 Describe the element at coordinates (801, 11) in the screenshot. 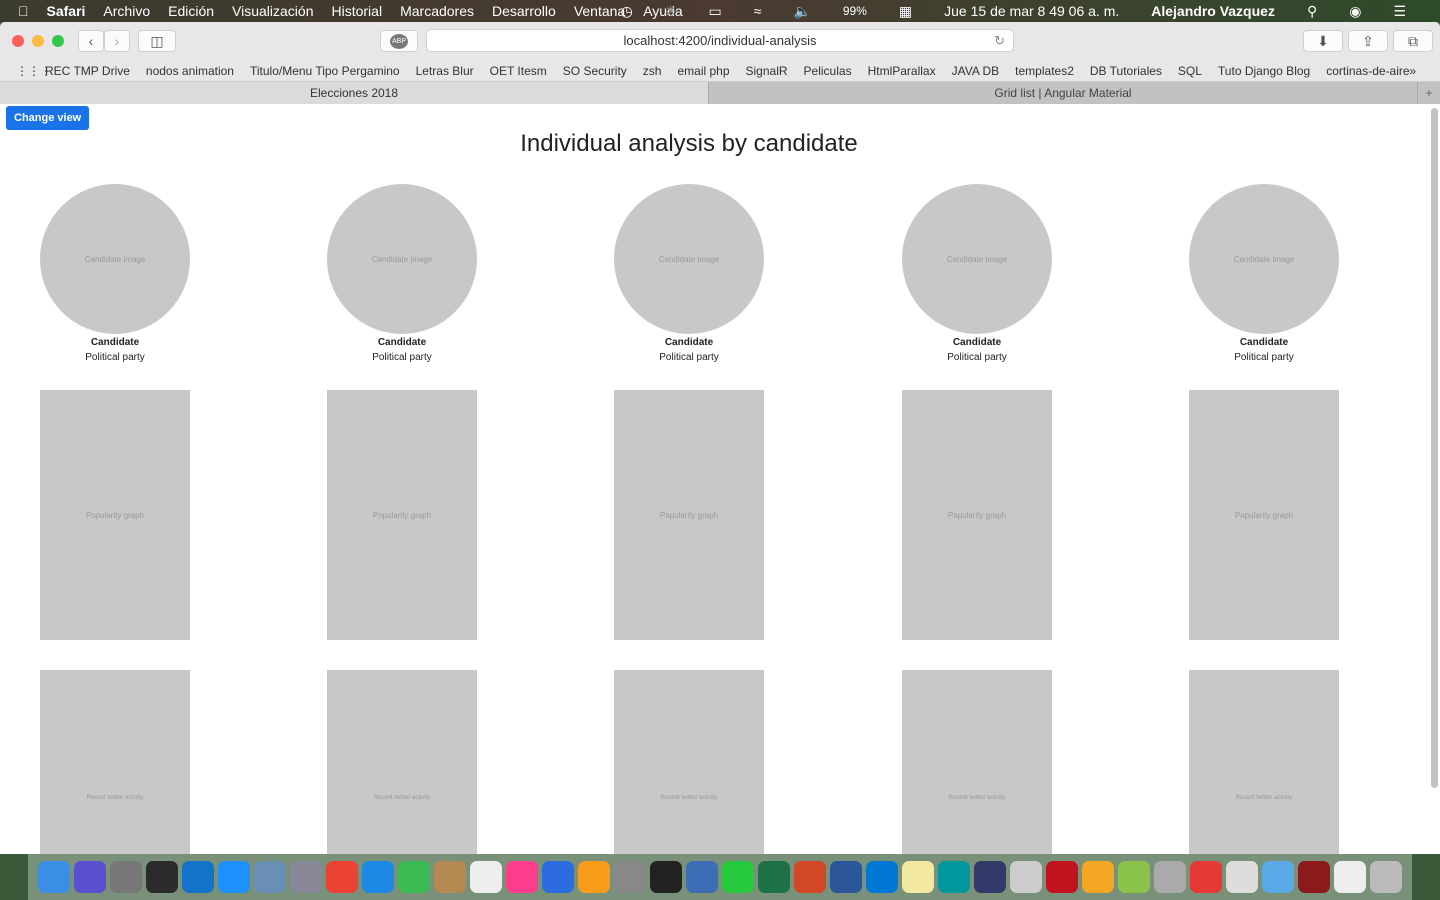

I see `volume-icon: 🔈` at that location.